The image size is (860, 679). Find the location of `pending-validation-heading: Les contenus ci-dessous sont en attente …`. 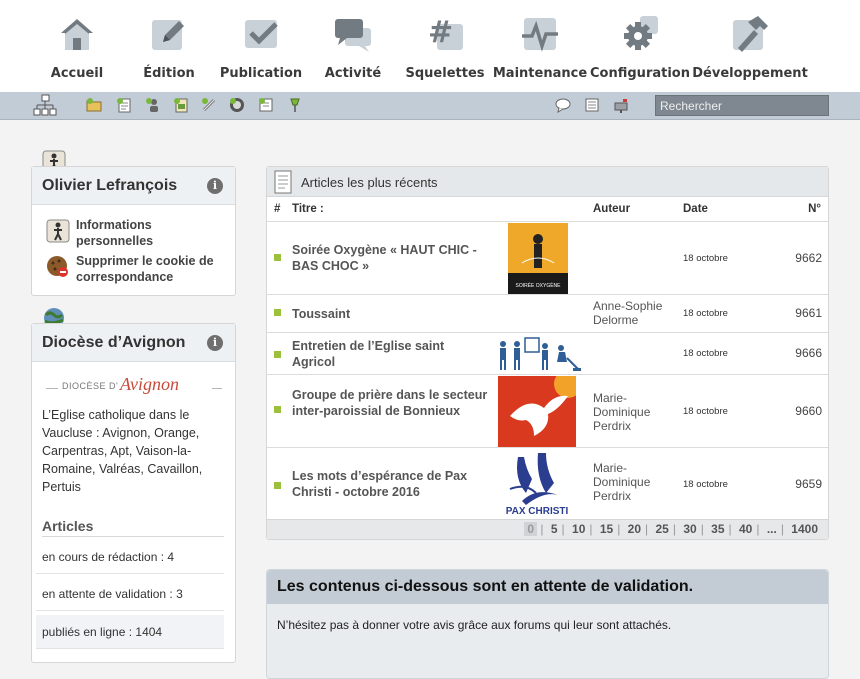

pending-validation-heading: Les contenus ci-dessous sont en attente … is located at coordinates (547, 587).